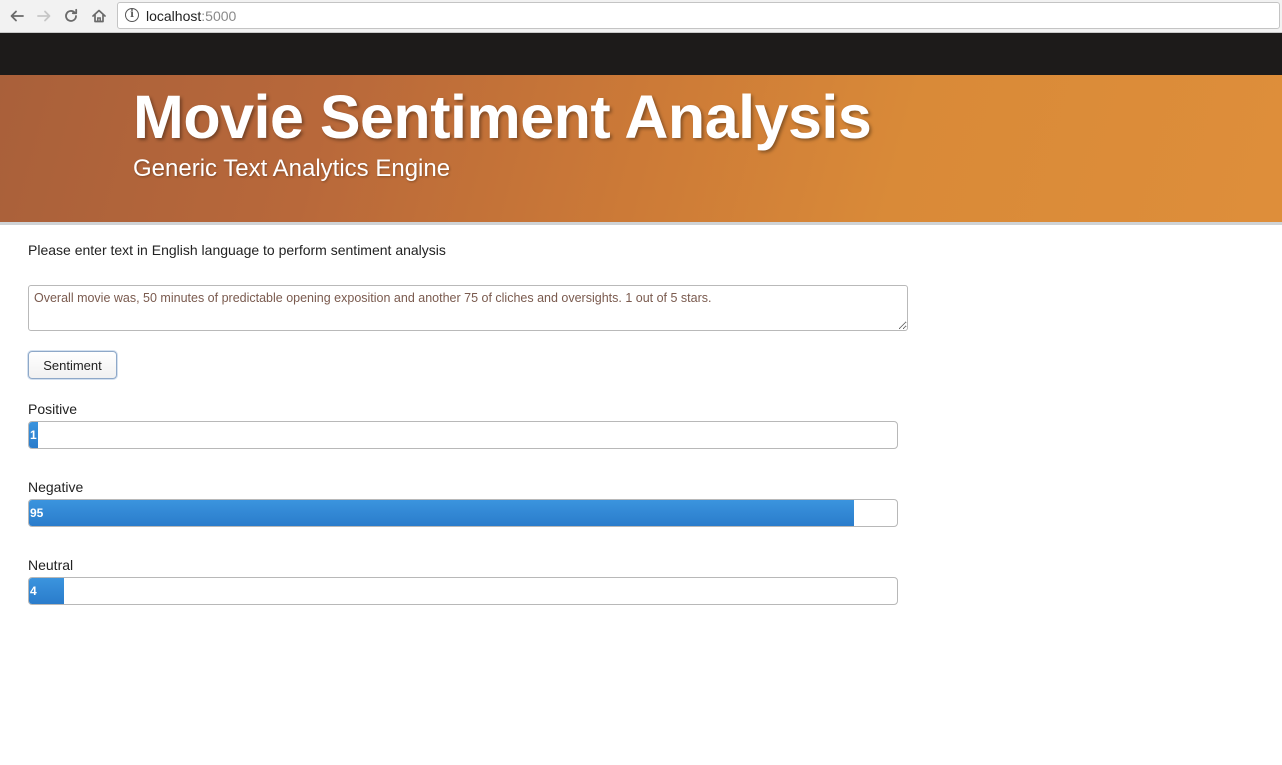 The image size is (1282, 765). What do you see at coordinates (33, 435) in the screenshot?
I see `positive-progress-fill: 1` at bounding box center [33, 435].